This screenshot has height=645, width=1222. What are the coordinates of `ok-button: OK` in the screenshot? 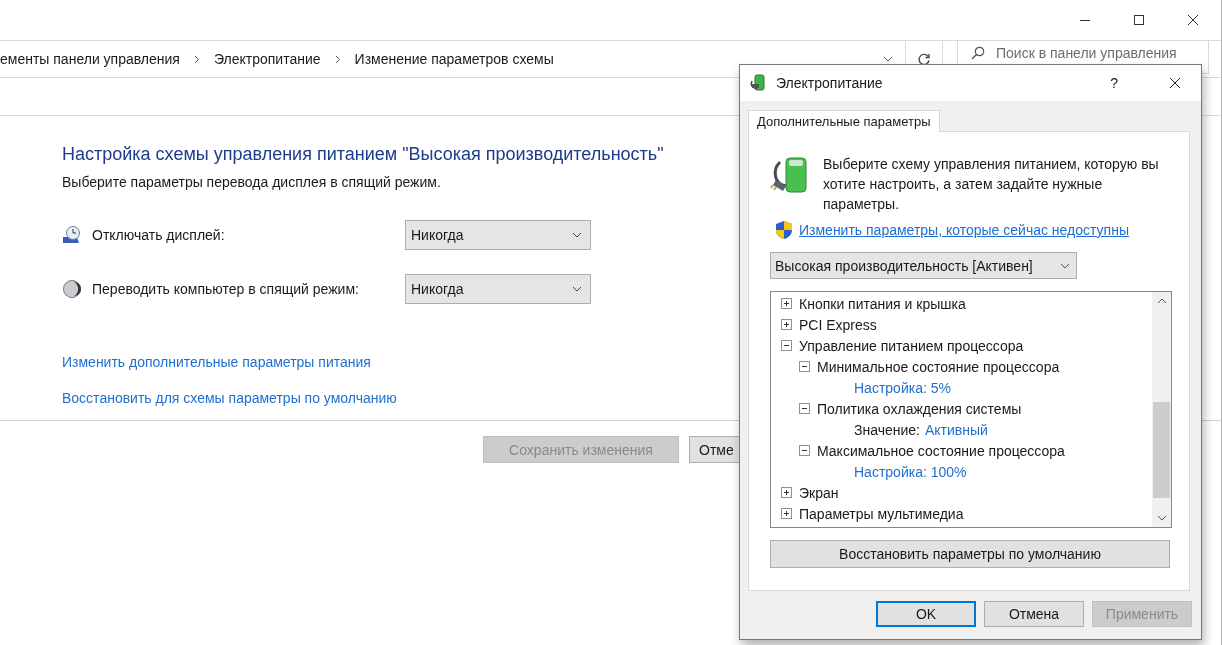 It's located at (926, 614).